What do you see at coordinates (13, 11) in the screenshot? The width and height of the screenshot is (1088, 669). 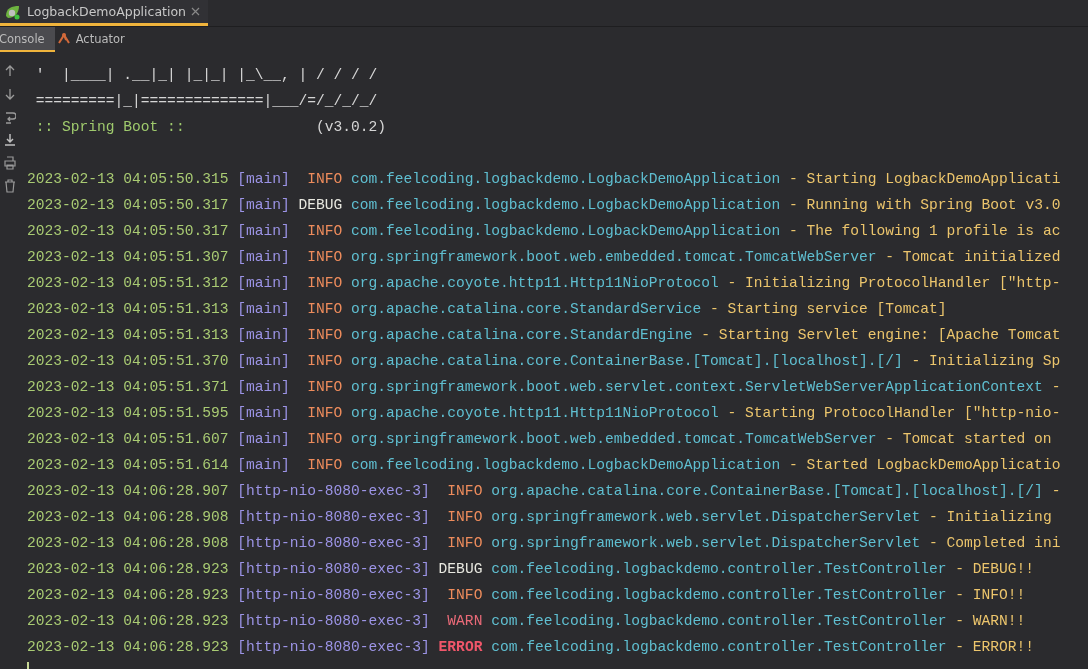 I see `leaf-icon` at bounding box center [13, 11].